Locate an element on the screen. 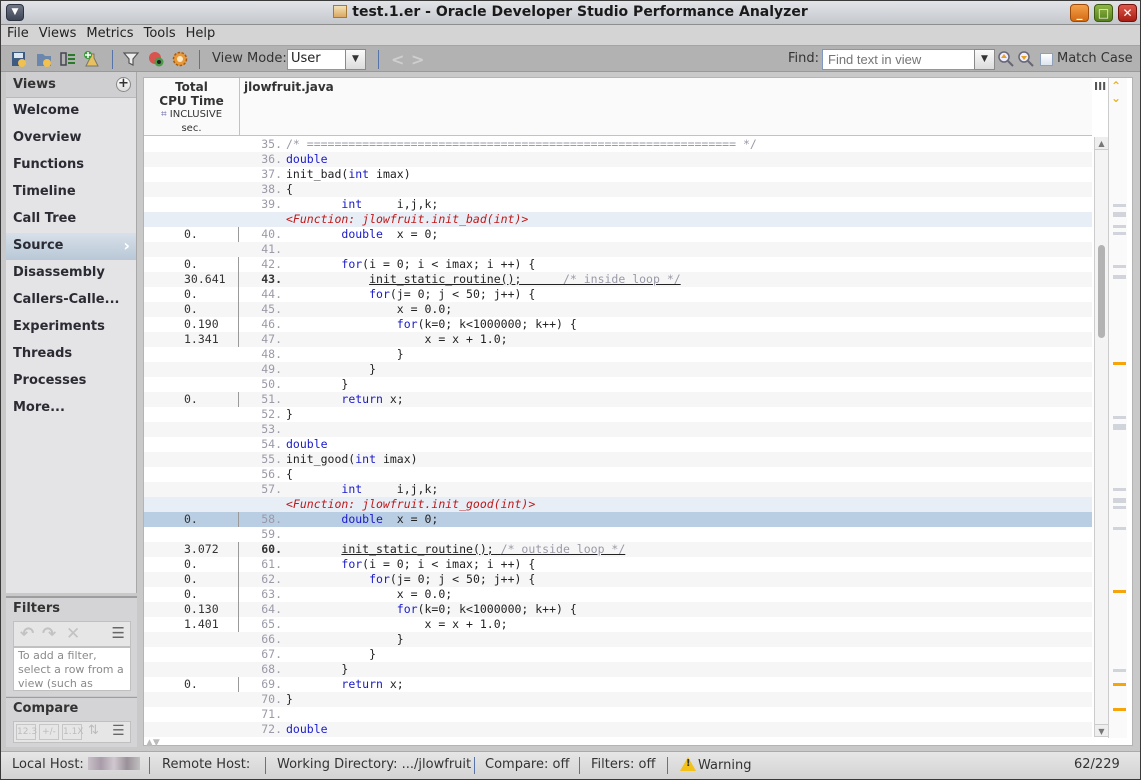  source-row: 72. double is located at coordinates (618, 729).